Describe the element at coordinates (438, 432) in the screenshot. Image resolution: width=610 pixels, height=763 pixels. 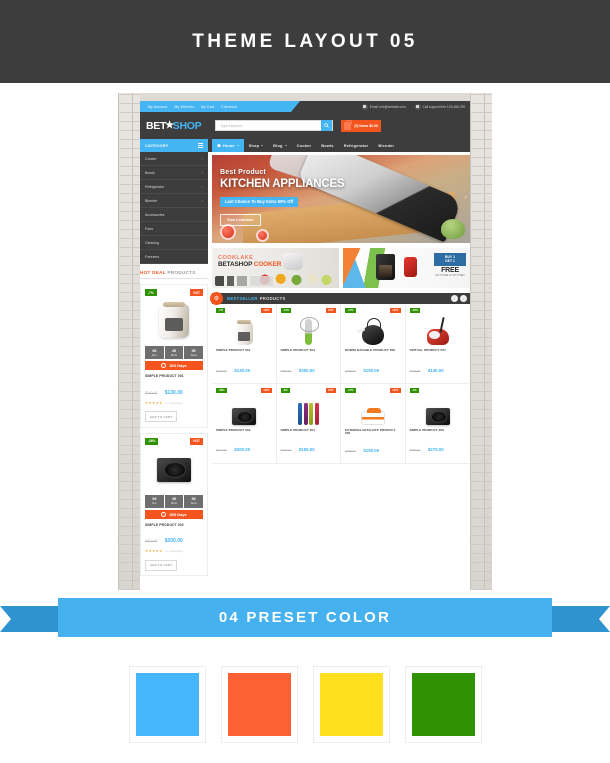
I see `product-name: SIMPLE PRODUCT 006` at that location.